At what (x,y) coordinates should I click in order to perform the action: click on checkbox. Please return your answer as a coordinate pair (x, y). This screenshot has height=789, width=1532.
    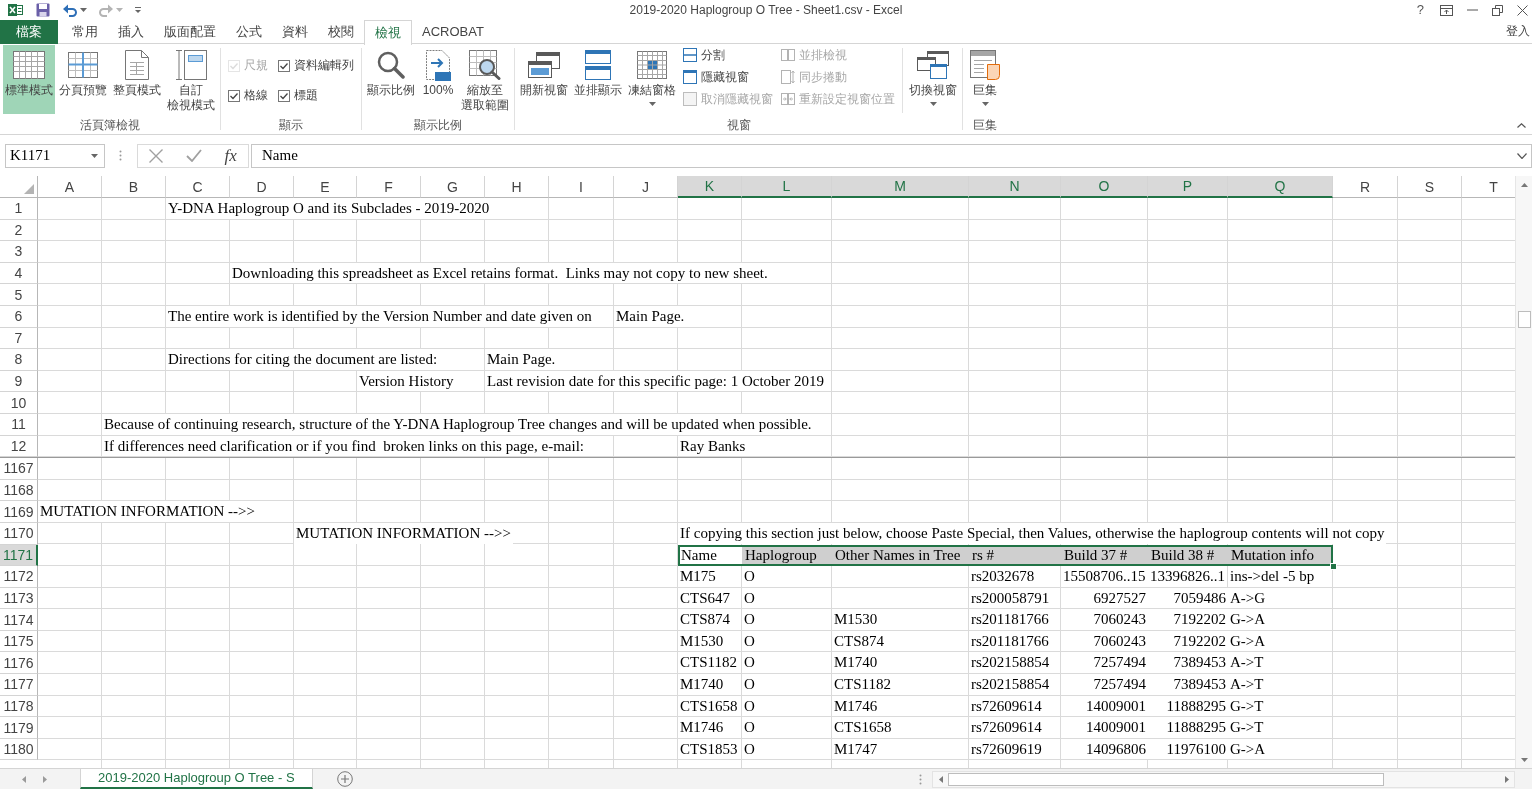
    Looking at the image, I should click on (284, 95).